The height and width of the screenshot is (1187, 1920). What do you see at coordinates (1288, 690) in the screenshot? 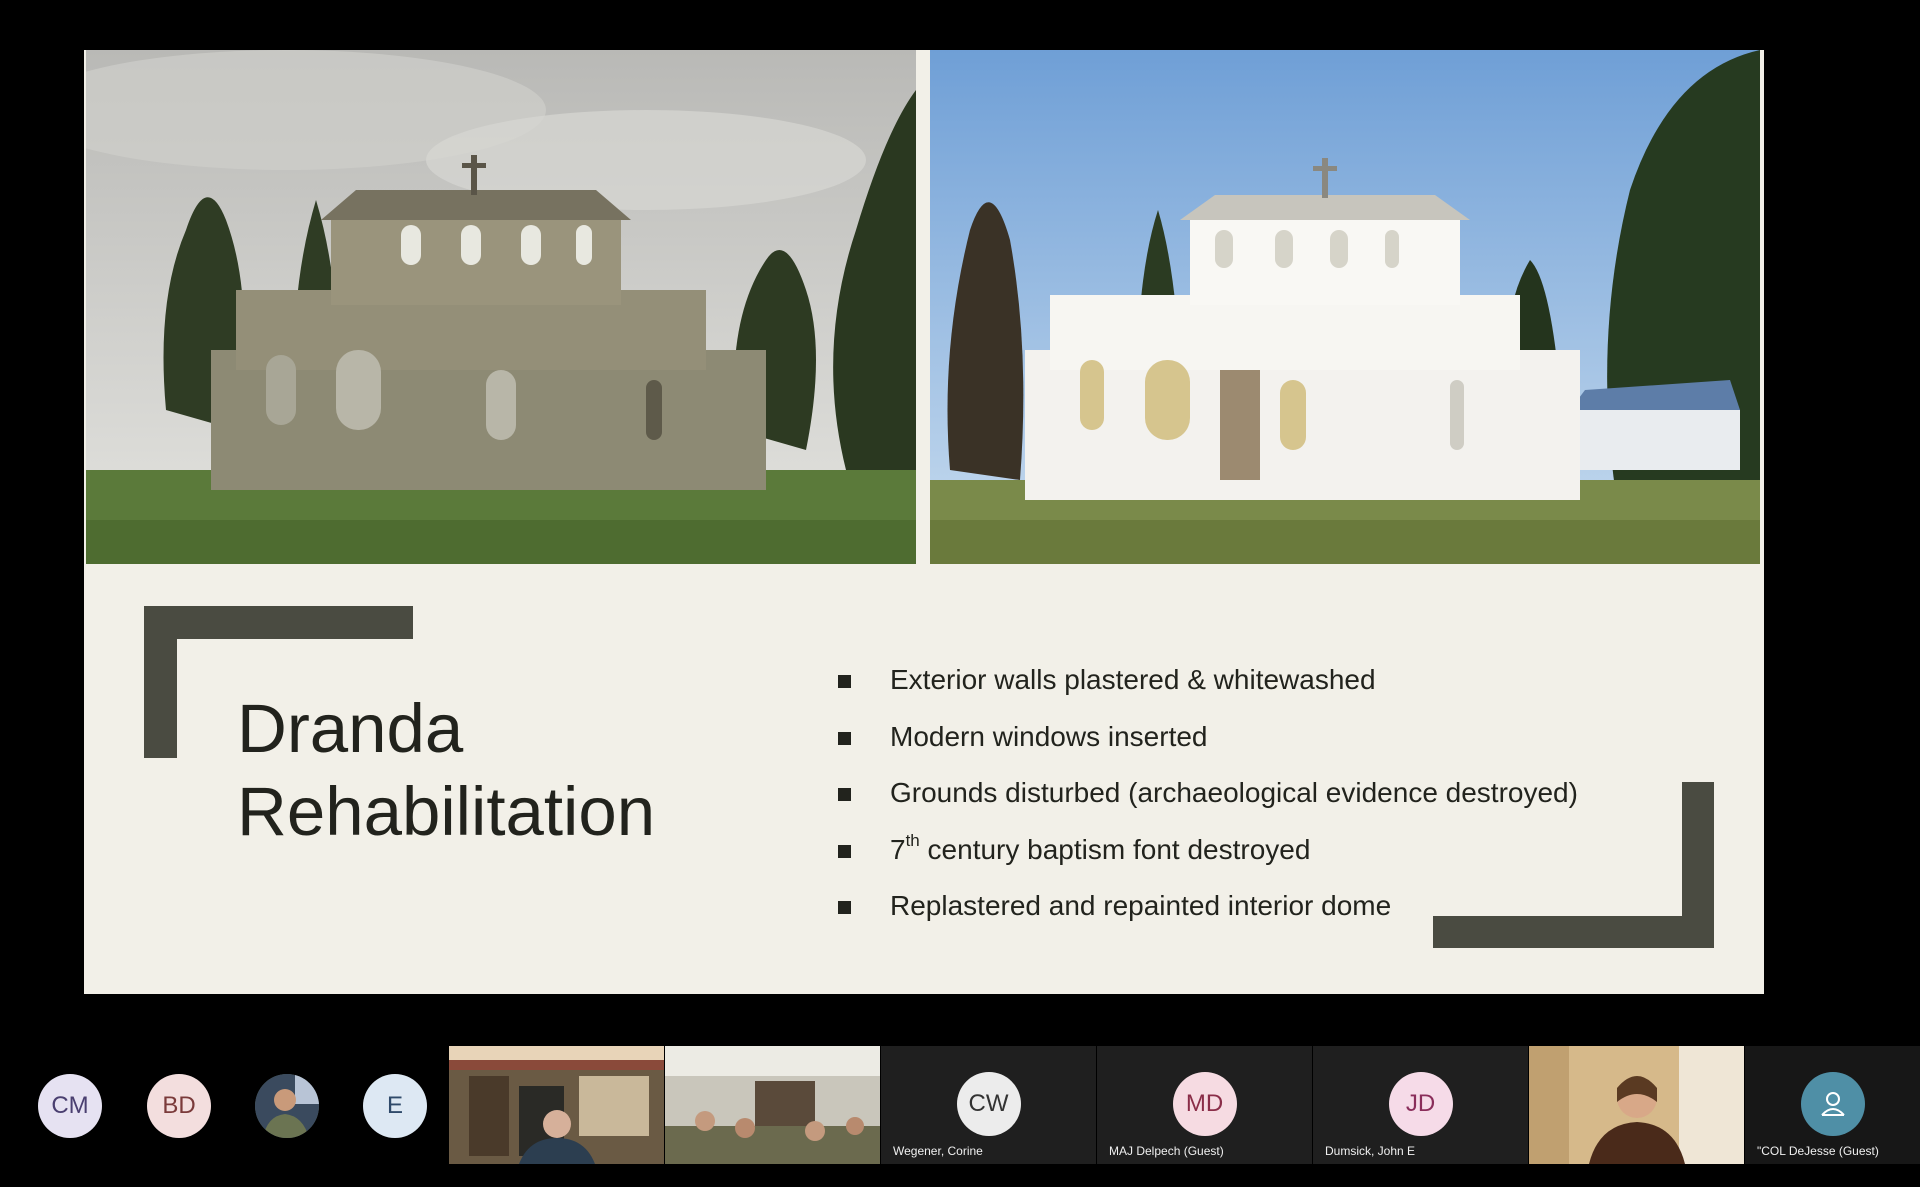
I see `bullet-item: Exterior walls plastered & whitewashed` at bounding box center [1288, 690].